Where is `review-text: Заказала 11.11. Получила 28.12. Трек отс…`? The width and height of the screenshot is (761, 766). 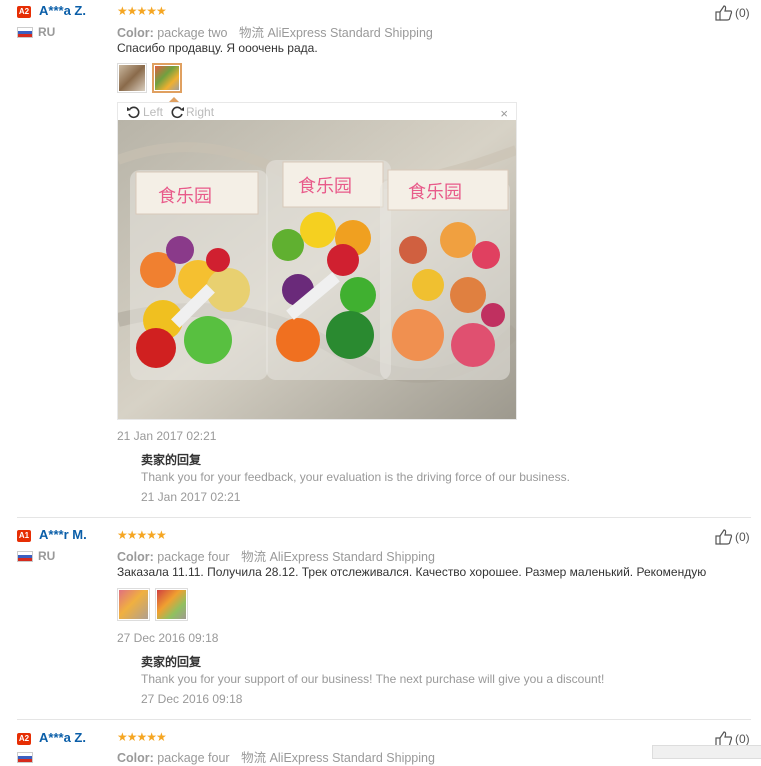 review-text: Заказала 11.11. Получила 28.12. Трек отс… is located at coordinates (412, 572).